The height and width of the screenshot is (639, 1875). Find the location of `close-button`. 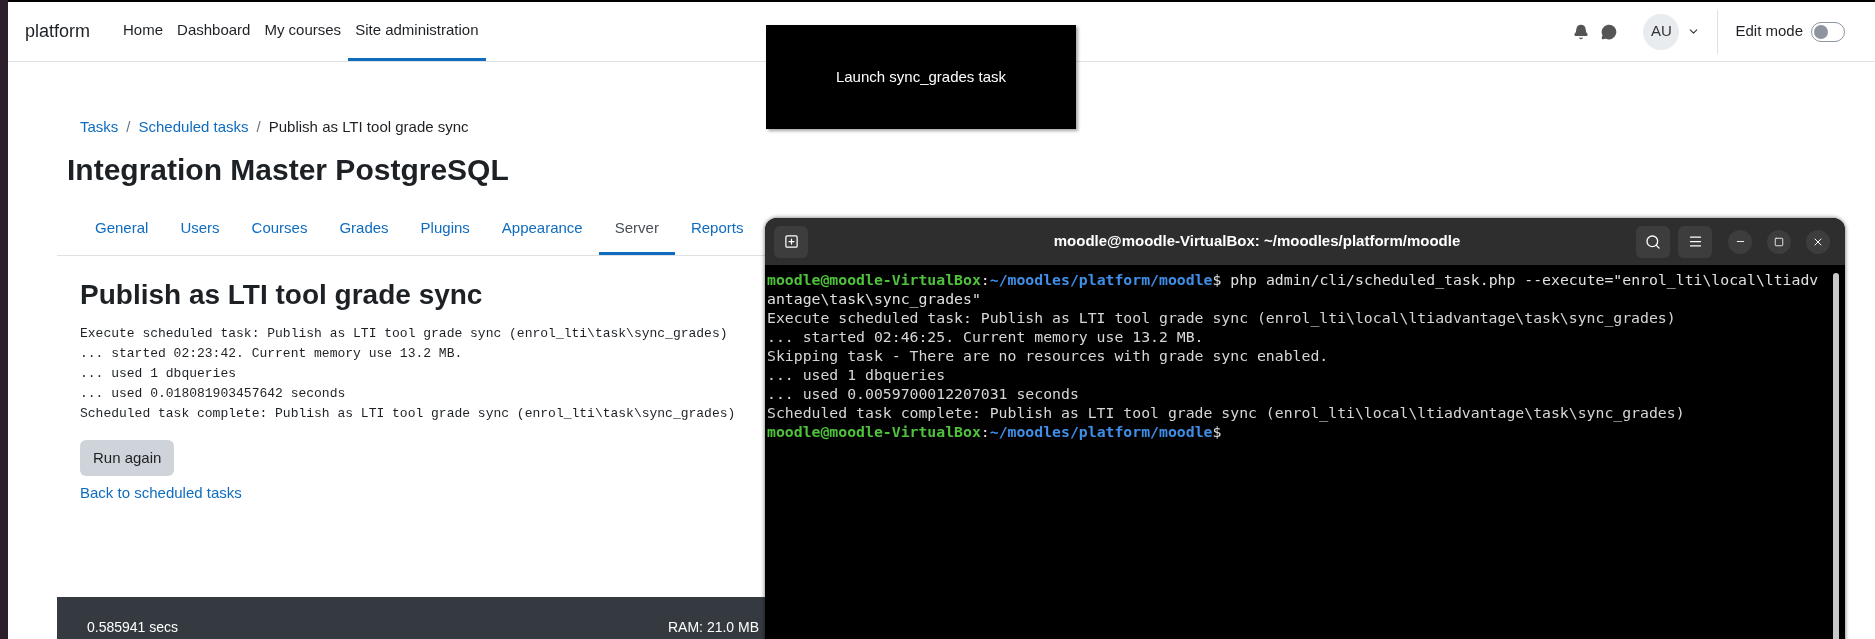

close-button is located at coordinates (1818, 241).